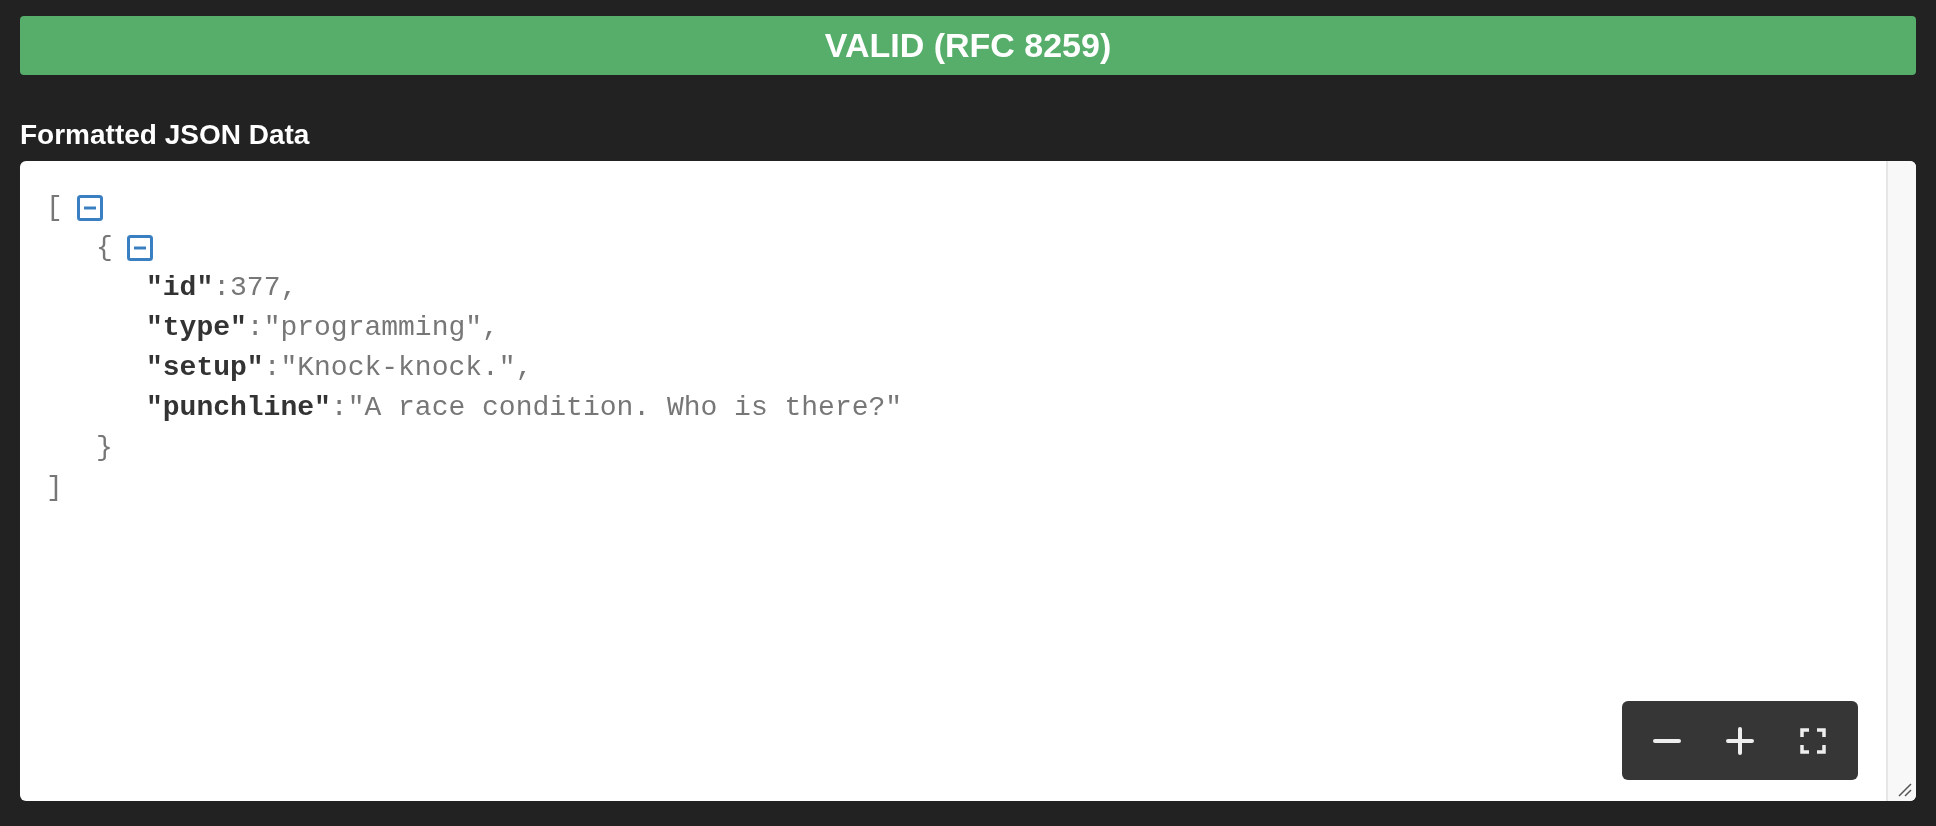 The height and width of the screenshot is (826, 1936). I want to click on zoom-in-icon, so click(1740, 740).